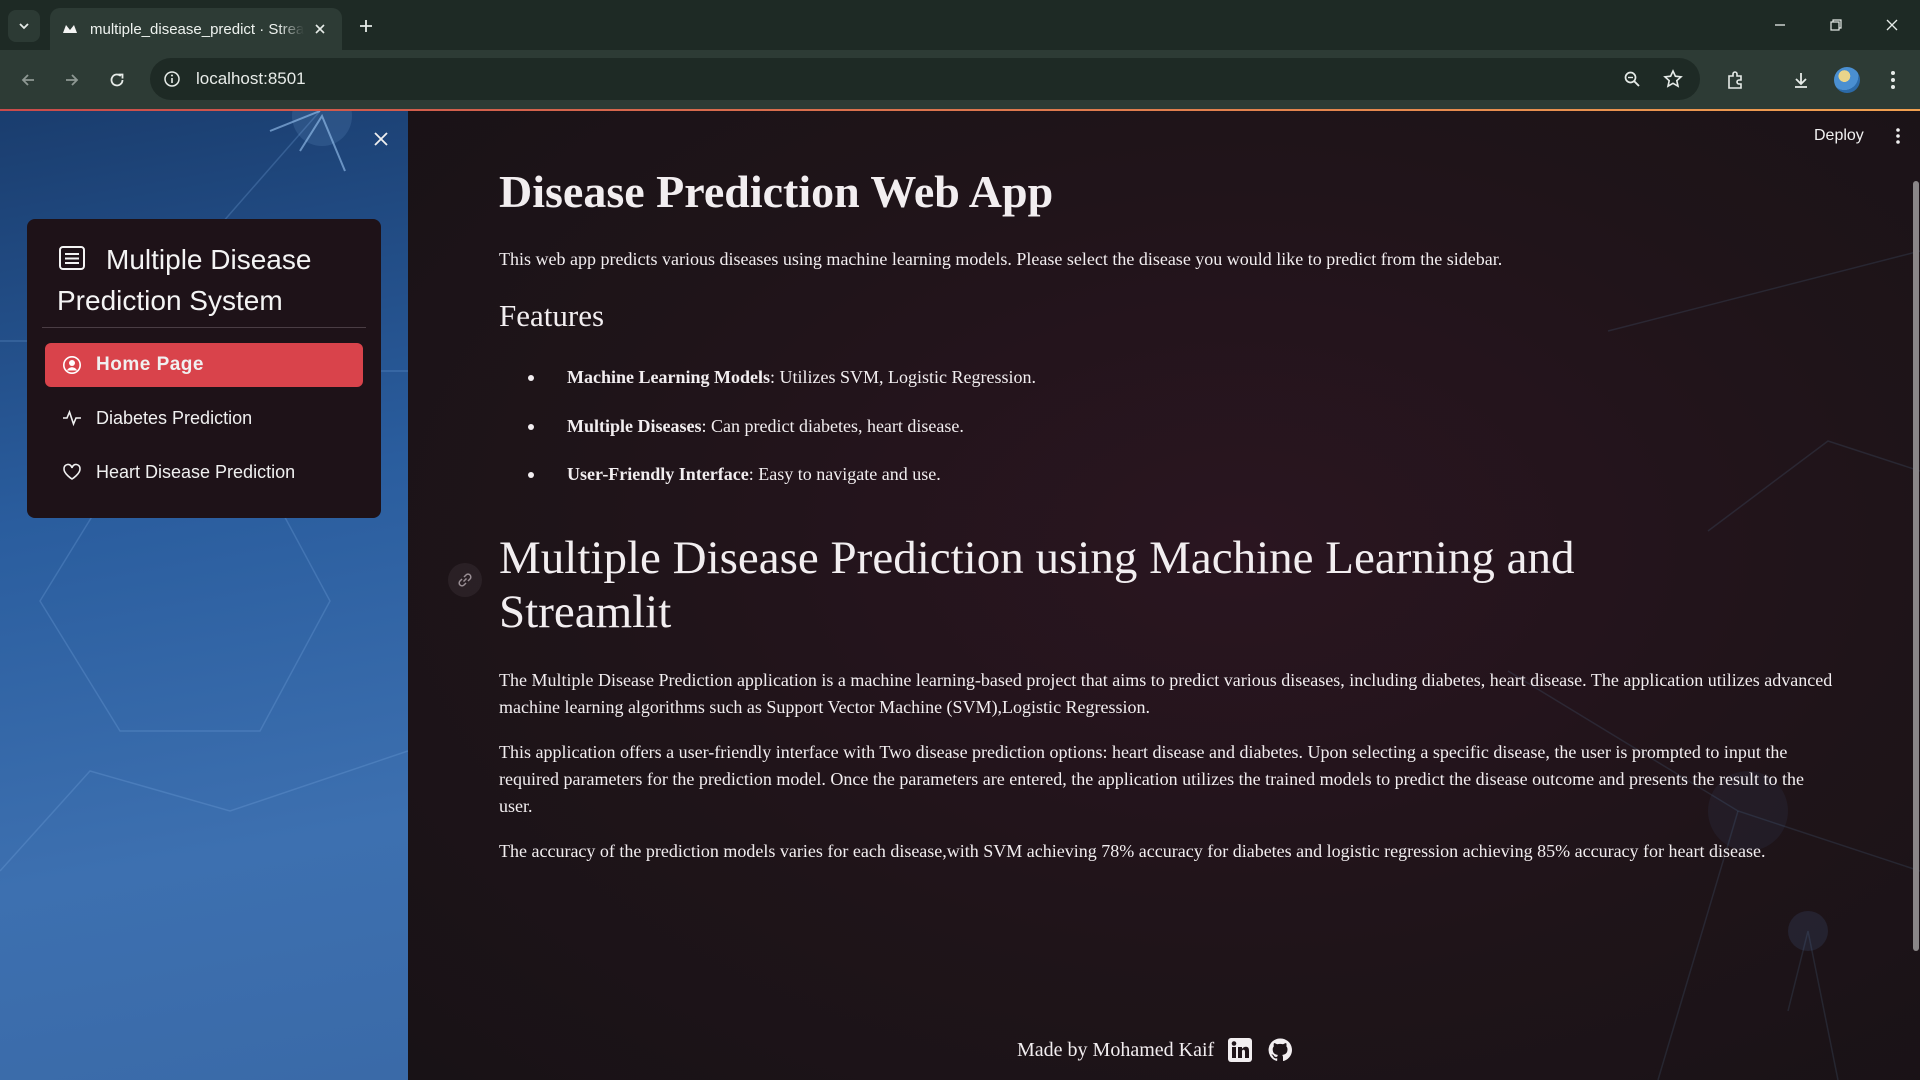  What do you see at coordinates (204, 327) in the screenshot?
I see `menu-divider` at bounding box center [204, 327].